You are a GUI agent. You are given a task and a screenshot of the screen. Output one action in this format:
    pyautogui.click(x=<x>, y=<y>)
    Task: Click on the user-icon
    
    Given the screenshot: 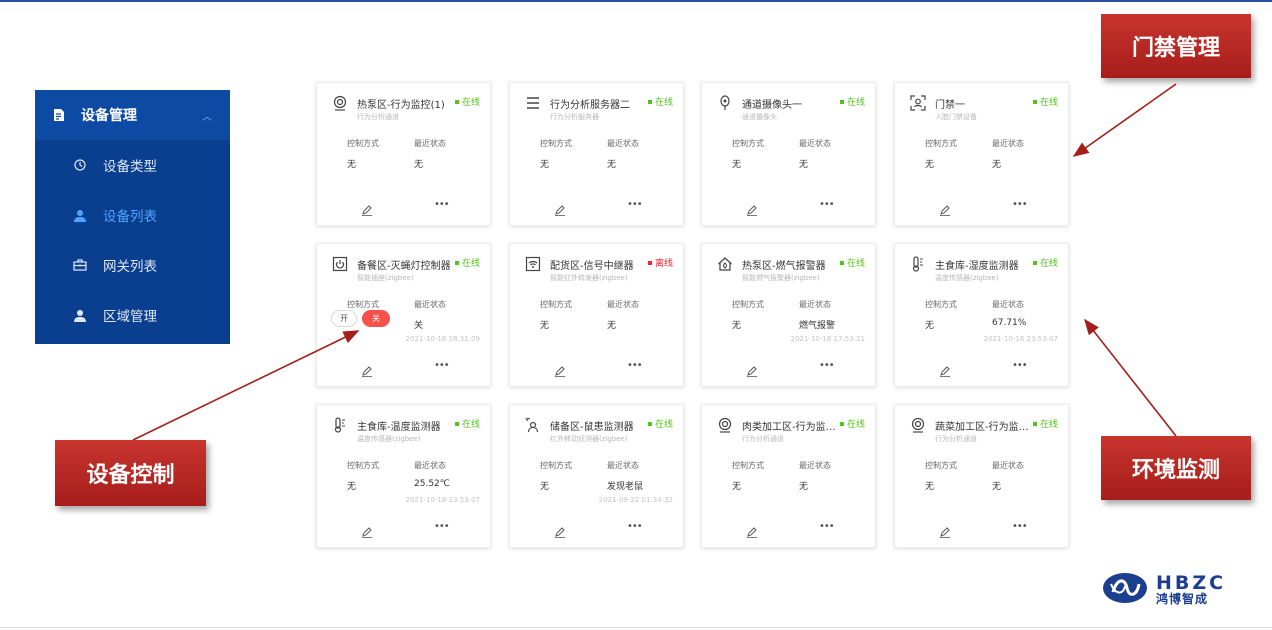 What is the action you would take?
    pyautogui.click(x=80, y=315)
    